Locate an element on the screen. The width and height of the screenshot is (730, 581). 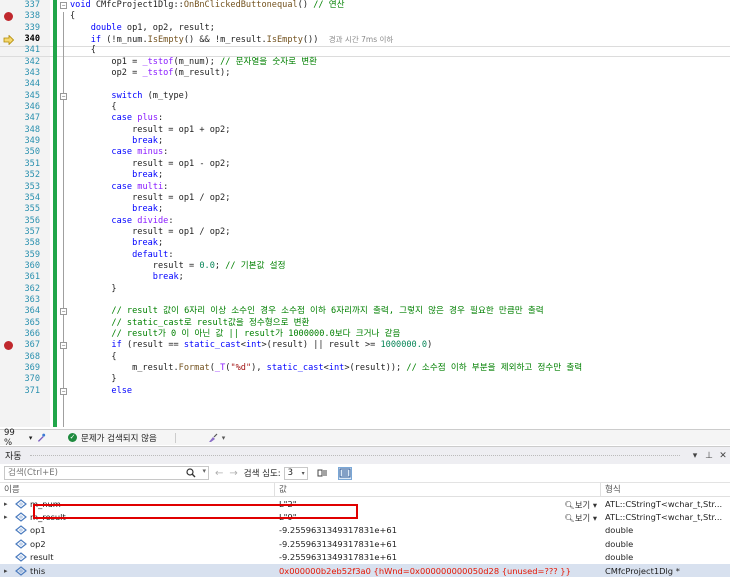
code-line: 370 } is located at coordinates (365, 379).